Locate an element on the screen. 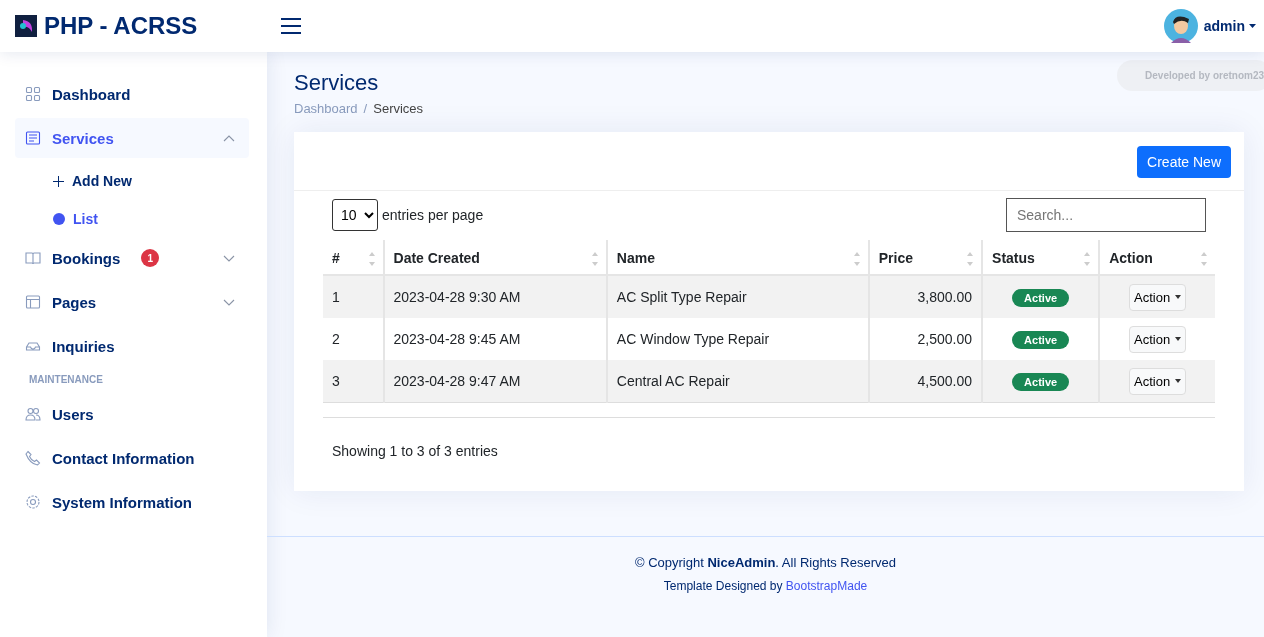 The image size is (1264, 637). credits-text: Template Designed by is located at coordinates (723, 586).